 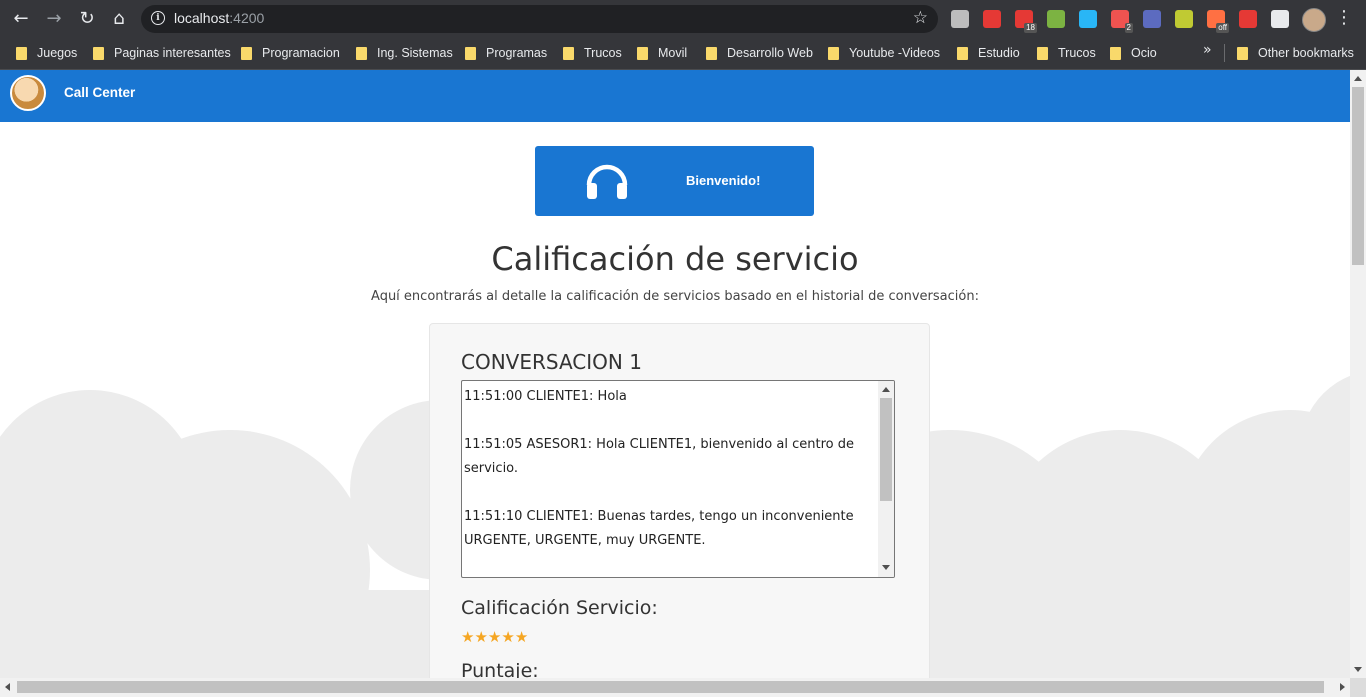 What do you see at coordinates (1077, 53) in the screenshot?
I see `bookmark-label: Trucos` at bounding box center [1077, 53].